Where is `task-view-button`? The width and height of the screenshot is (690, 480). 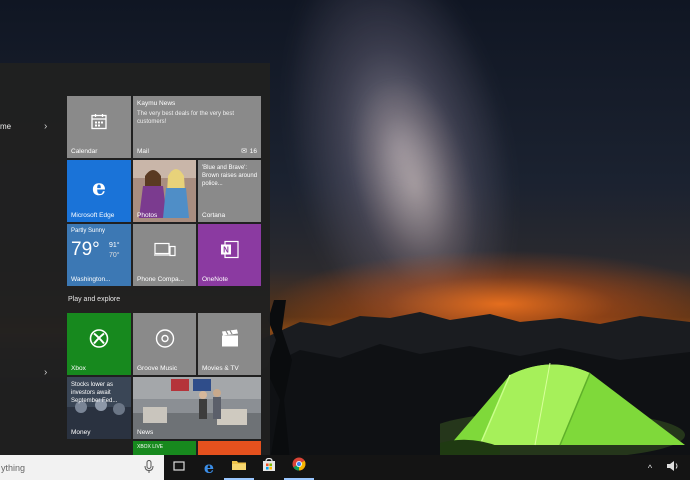
task-view-button is located at coordinates (179, 467).